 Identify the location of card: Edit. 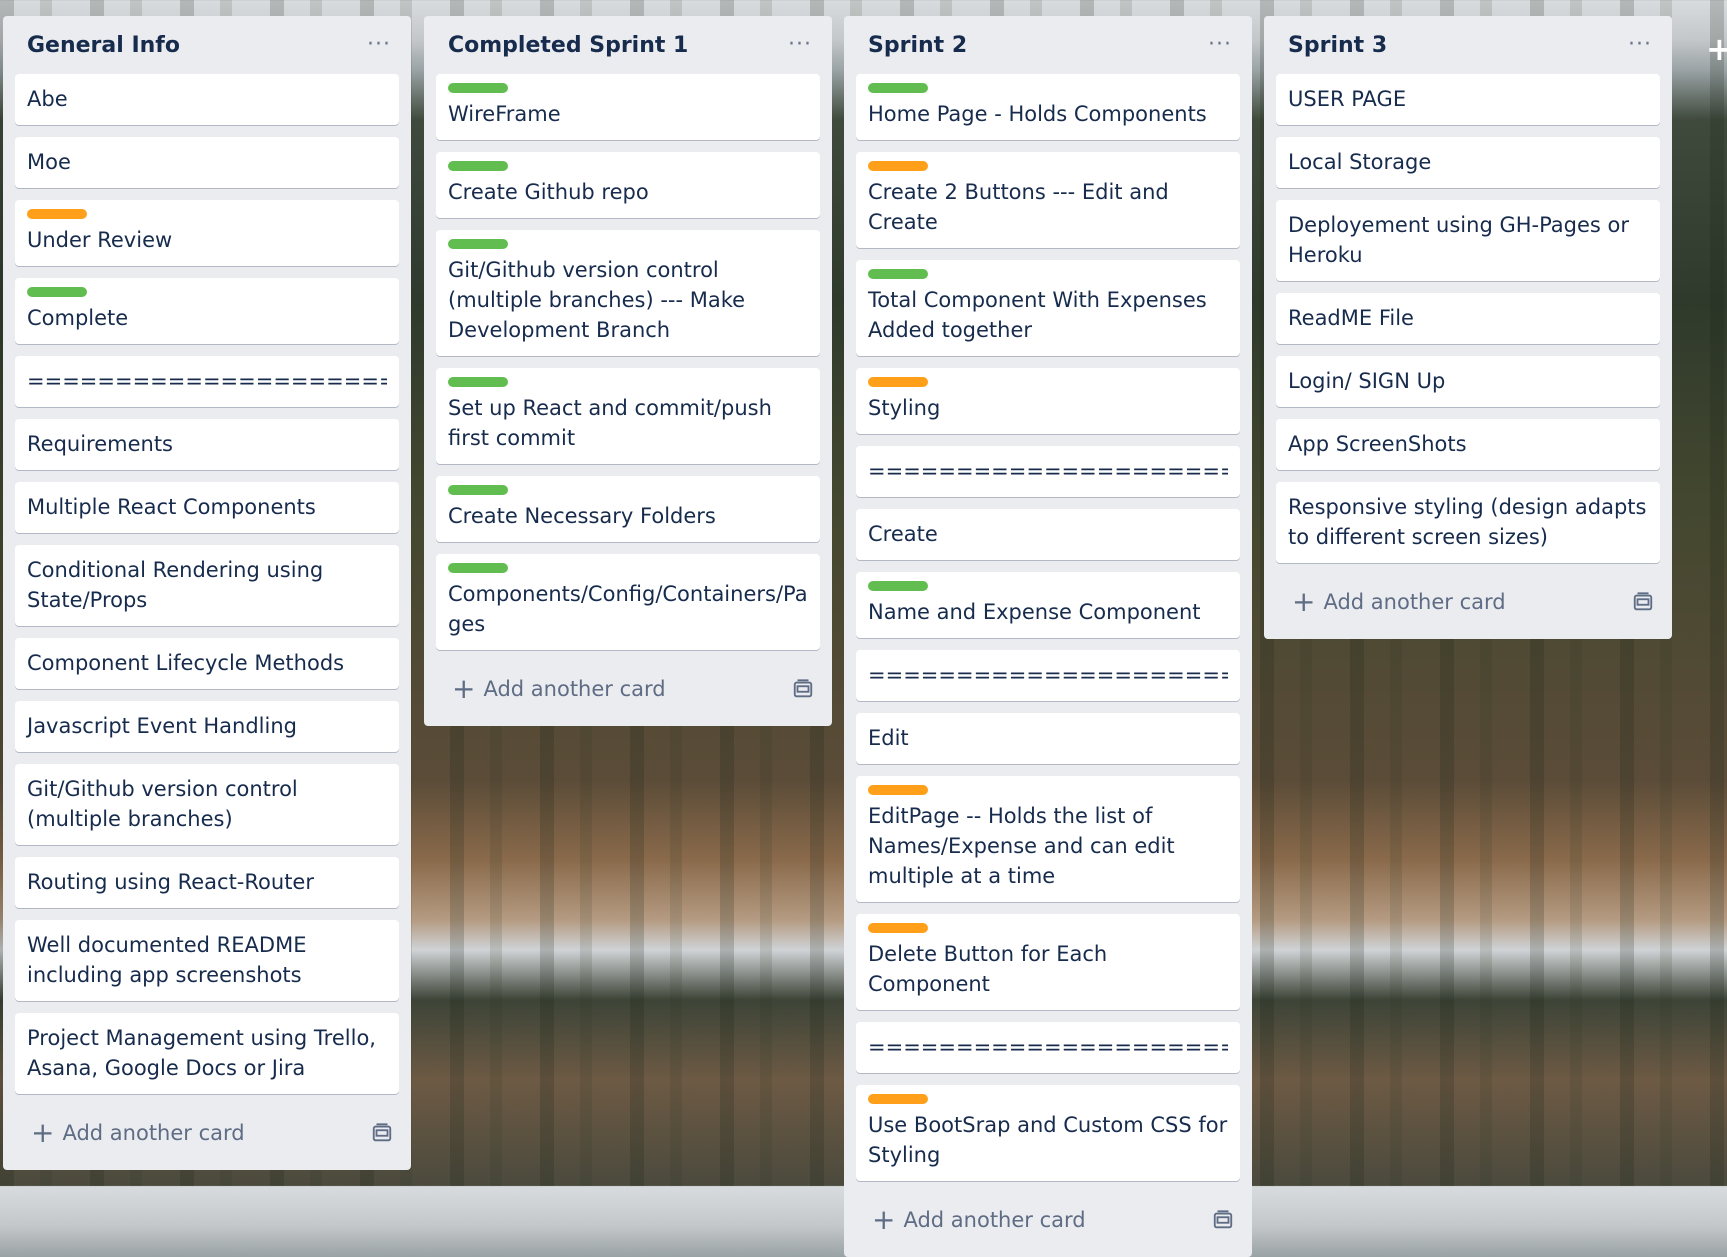
(1048, 738).